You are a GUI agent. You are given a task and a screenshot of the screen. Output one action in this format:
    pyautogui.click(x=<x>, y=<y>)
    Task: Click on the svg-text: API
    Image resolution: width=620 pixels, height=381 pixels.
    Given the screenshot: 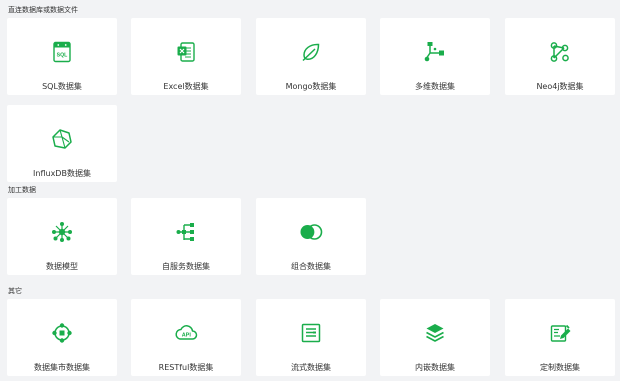 What is the action you would take?
    pyautogui.click(x=187, y=335)
    